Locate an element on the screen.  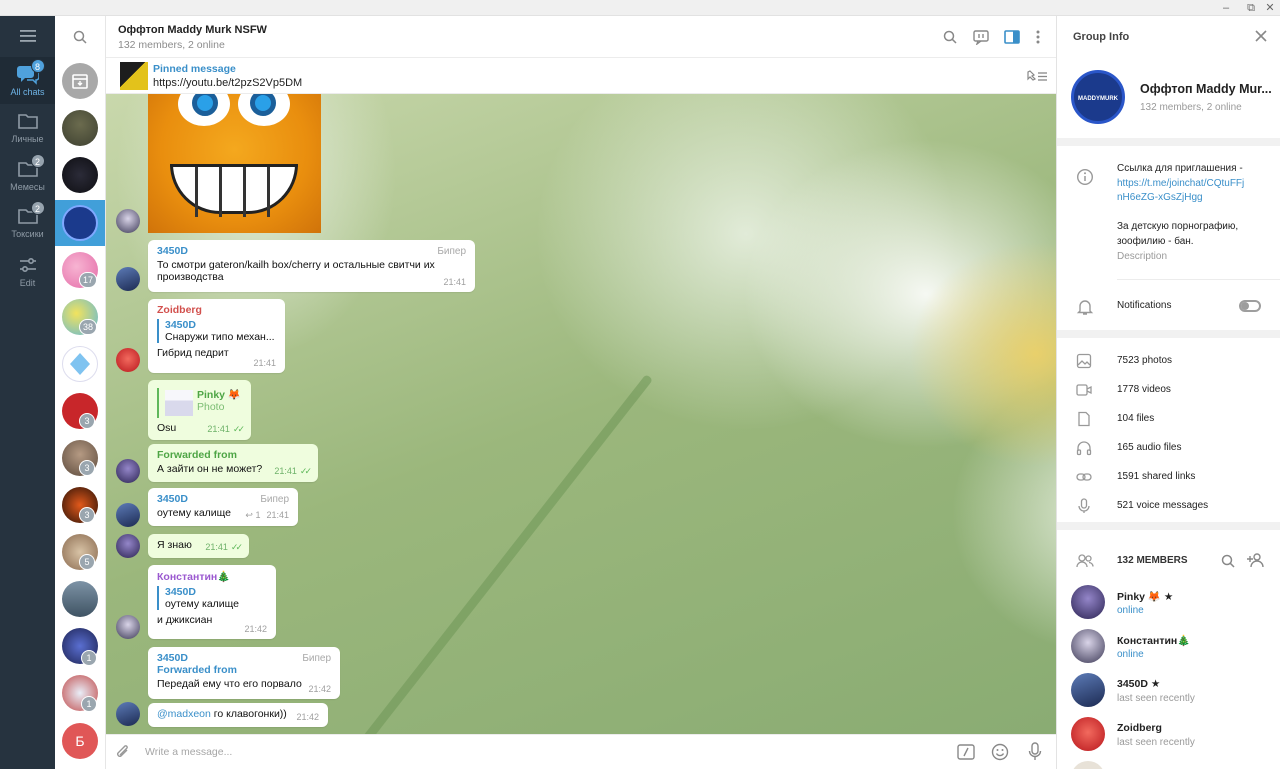
discussion-icon is located at coordinates (981, 37).